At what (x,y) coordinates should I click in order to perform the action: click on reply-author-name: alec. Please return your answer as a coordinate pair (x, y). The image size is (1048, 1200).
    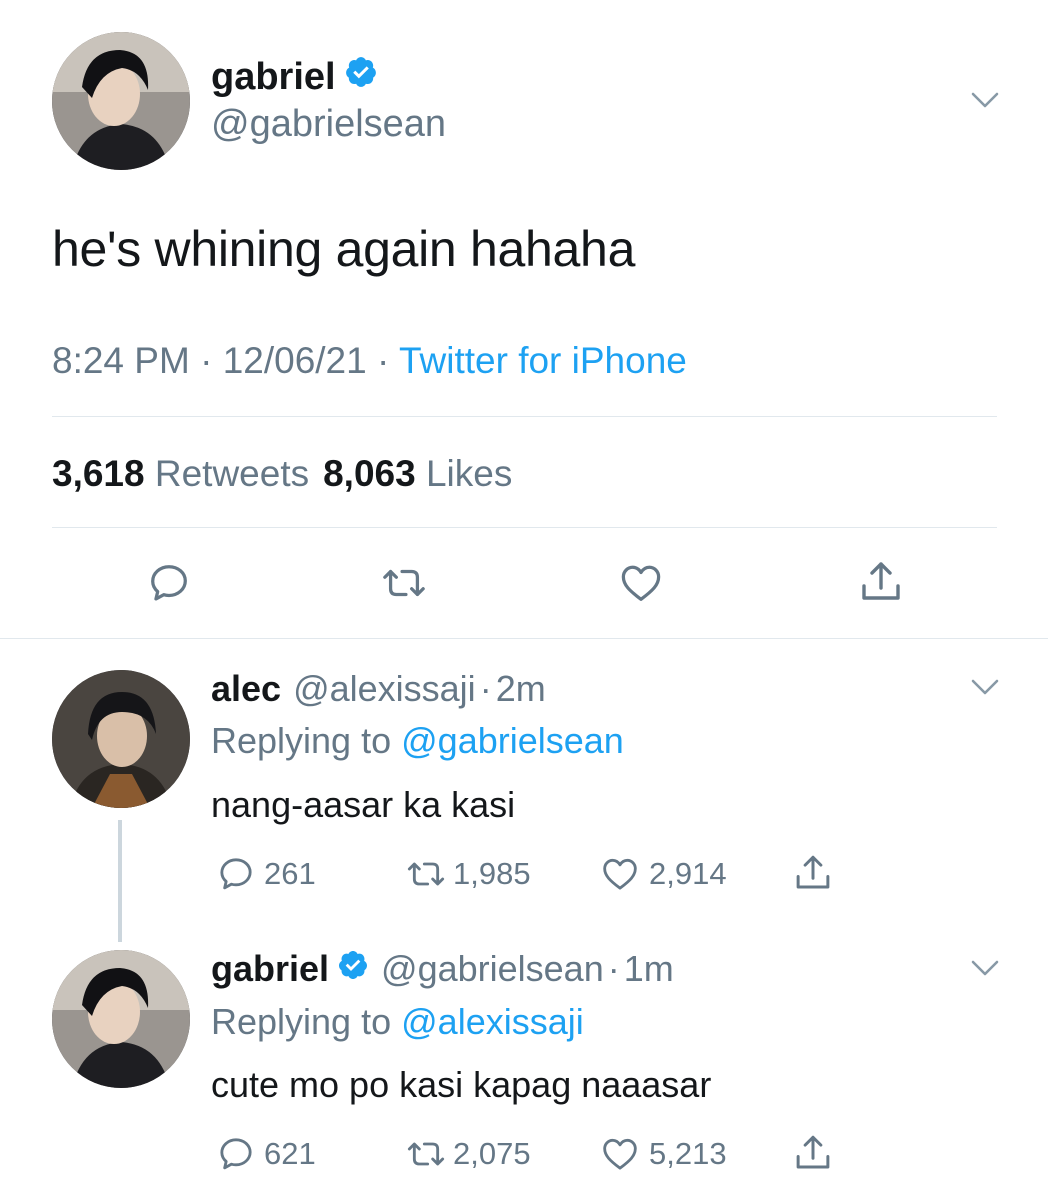
    Looking at the image, I should click on (246, 689).